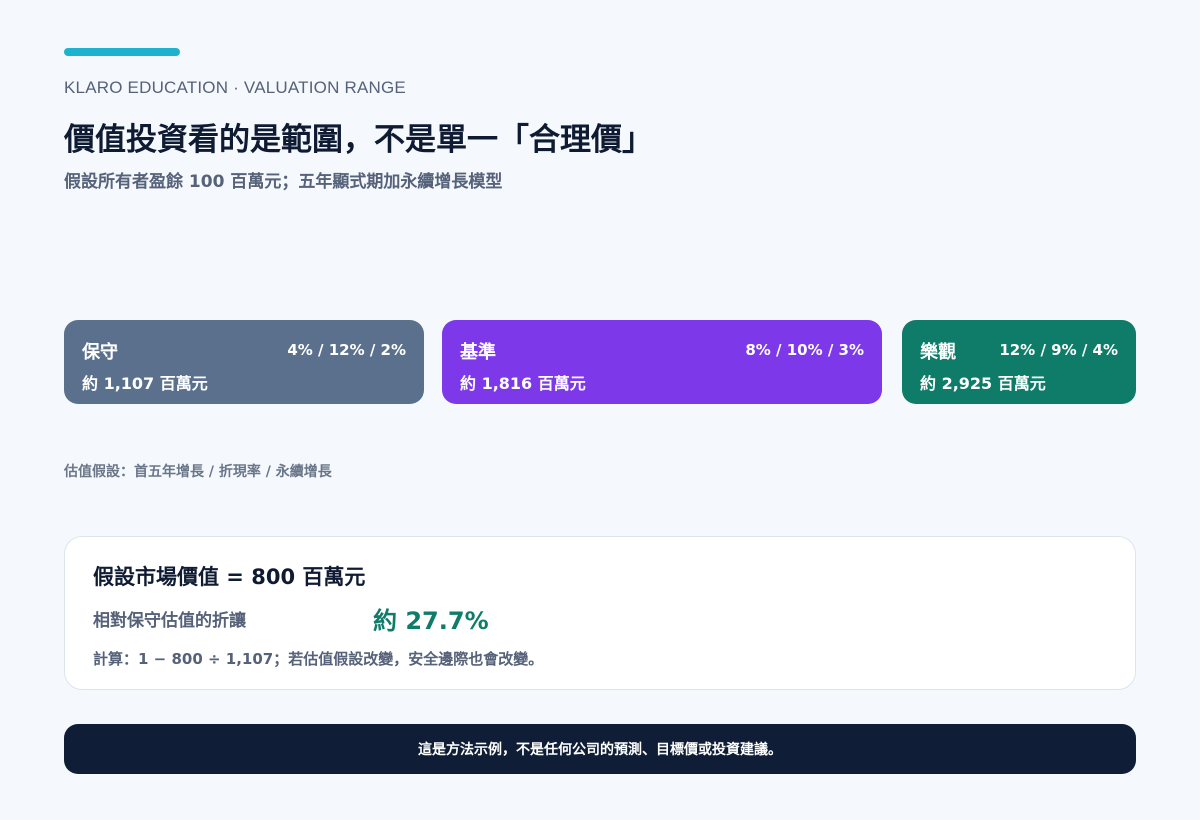 The width and height of the screenshot is (1200, 820). What do you see at coordinates (235, 87) in the screenshot?
I see `eyebrow-label: KLARO EDUCATION · VALUATION RANGE` at bounding box center [235, 87].